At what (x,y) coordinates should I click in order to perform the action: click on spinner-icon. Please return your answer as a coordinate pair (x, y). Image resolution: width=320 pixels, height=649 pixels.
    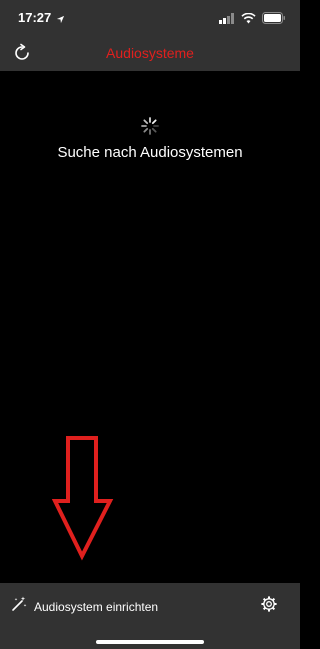
    Looking at the image, I should click on (150, 126).